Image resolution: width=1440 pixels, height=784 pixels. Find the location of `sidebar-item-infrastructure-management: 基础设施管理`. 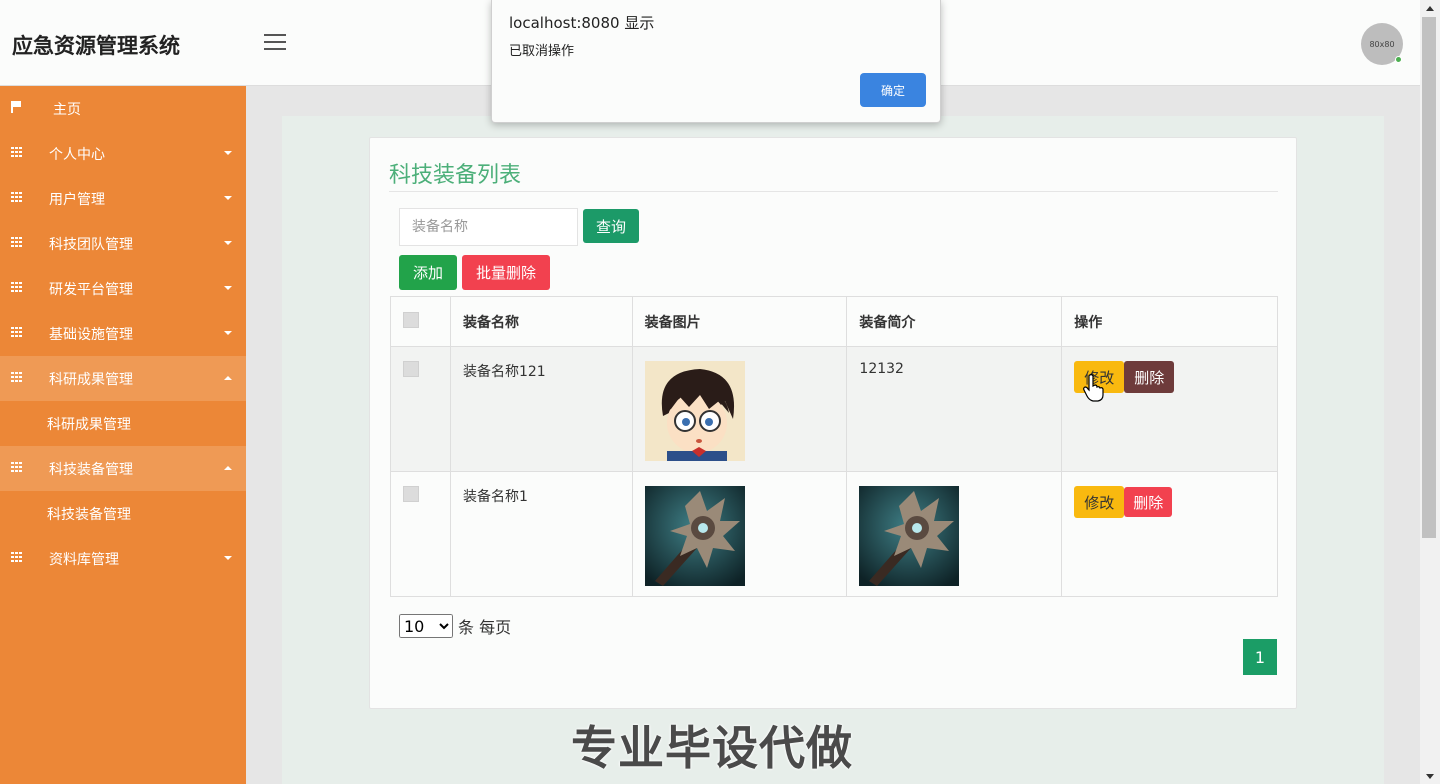

sidebar-item-infrastructure-management: 基础设施管理 is located at coordinates (123, 333).